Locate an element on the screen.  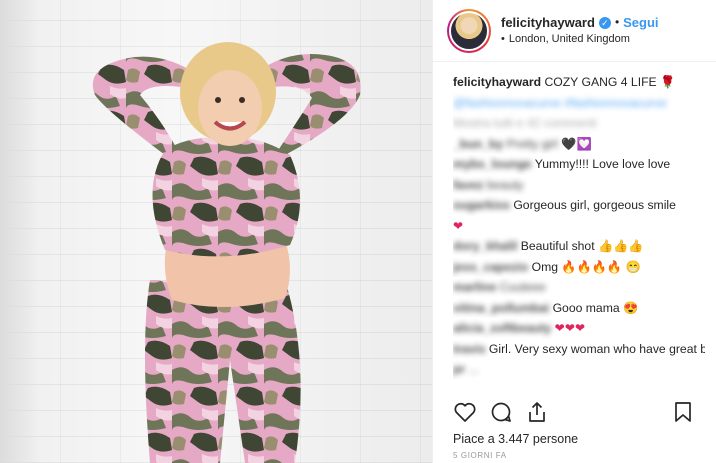
show-all-comments-link: Mostra tutti e 42 commenti is located at coordinates (579, 123).